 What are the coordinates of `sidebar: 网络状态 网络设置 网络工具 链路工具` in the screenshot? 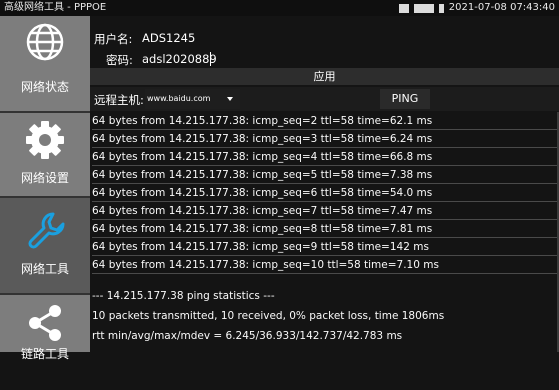 It's located at (45, 188).